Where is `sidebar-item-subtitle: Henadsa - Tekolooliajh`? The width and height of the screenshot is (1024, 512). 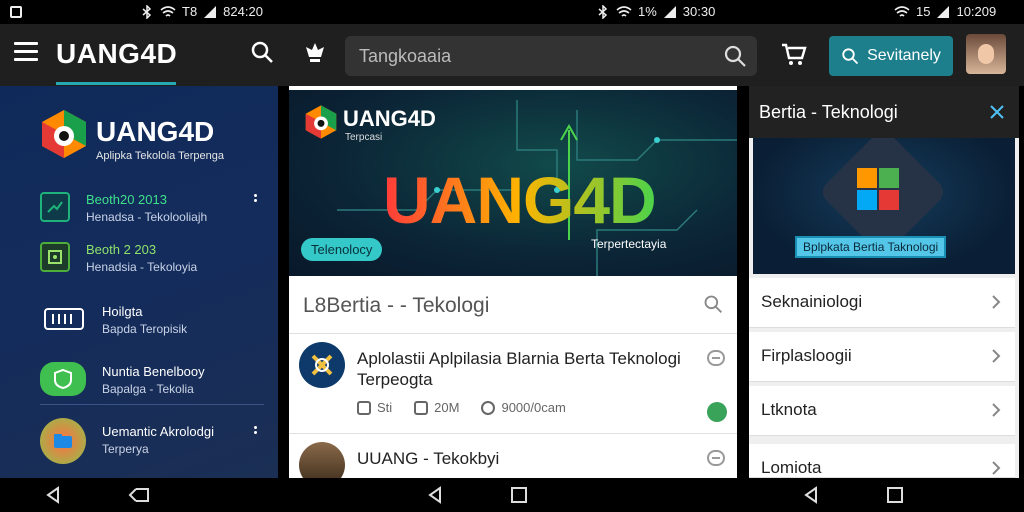
sidebar-item-subtitle: Henadsa - Tekolooliajh is located at coordinates (147, 217).